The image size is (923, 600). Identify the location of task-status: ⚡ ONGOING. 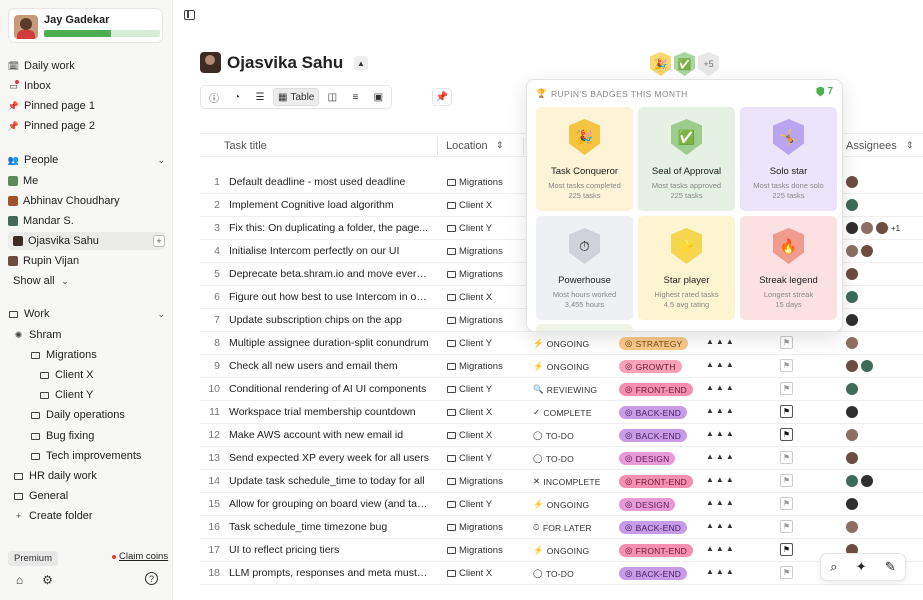
(561, 504).